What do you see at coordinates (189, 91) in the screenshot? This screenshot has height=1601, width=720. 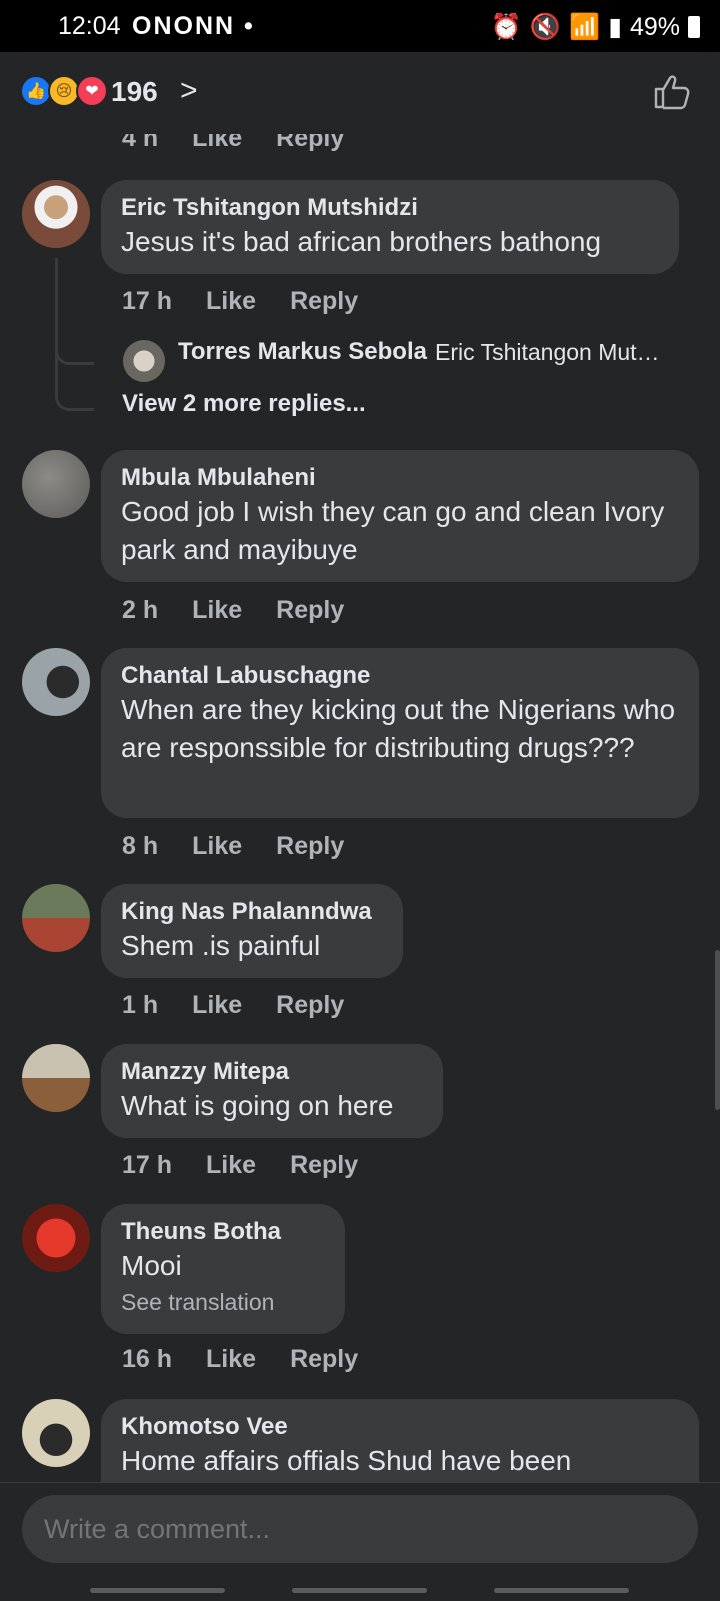 I see `chevron-right-icon: >` at bounding box center [189, 91].